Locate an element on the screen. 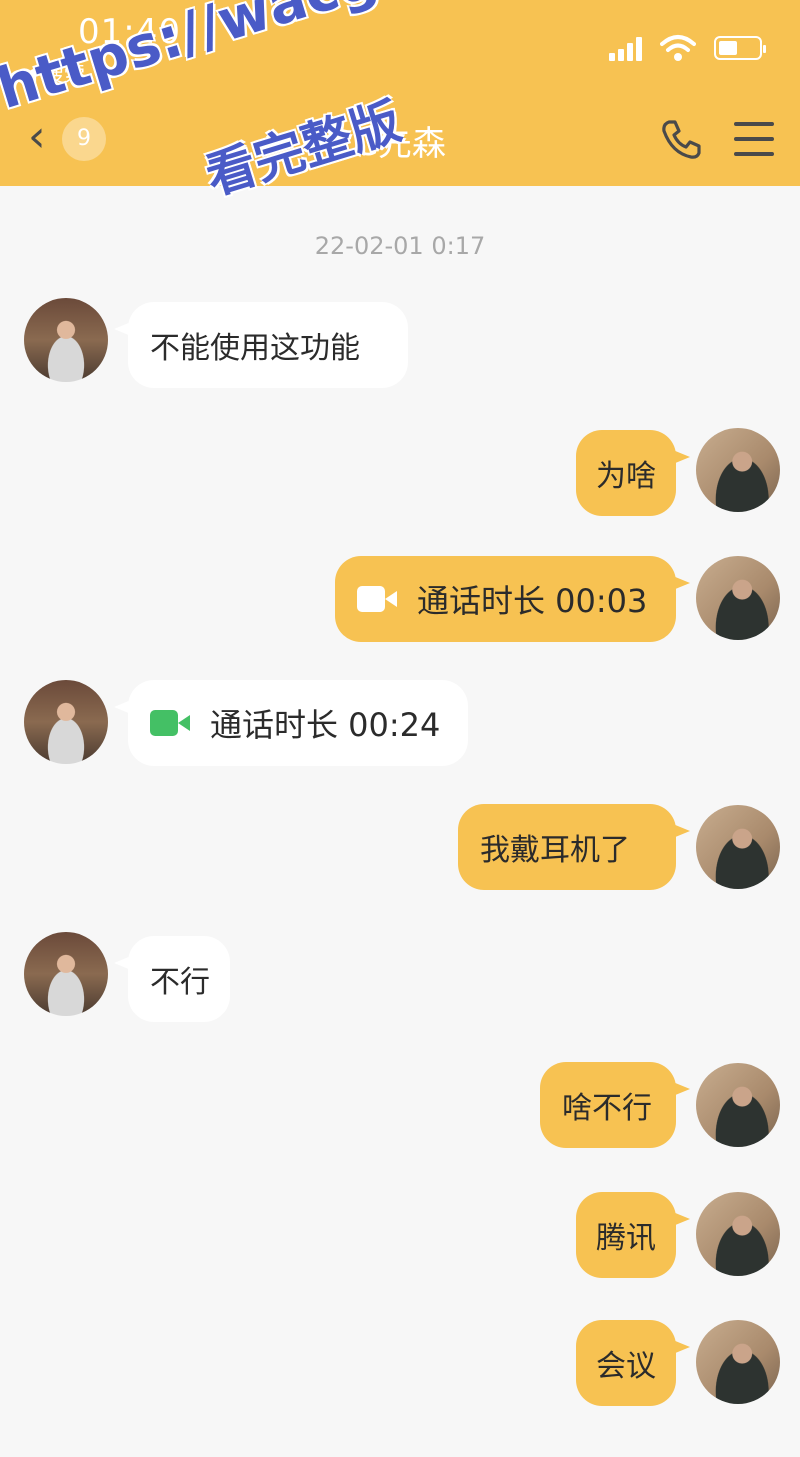  message-text: 为啥 is located at coordinates (626, 476).